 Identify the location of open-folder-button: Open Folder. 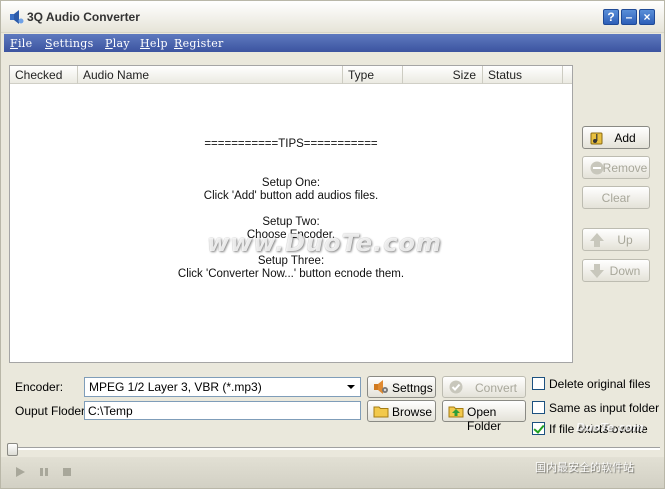
(484, 416).